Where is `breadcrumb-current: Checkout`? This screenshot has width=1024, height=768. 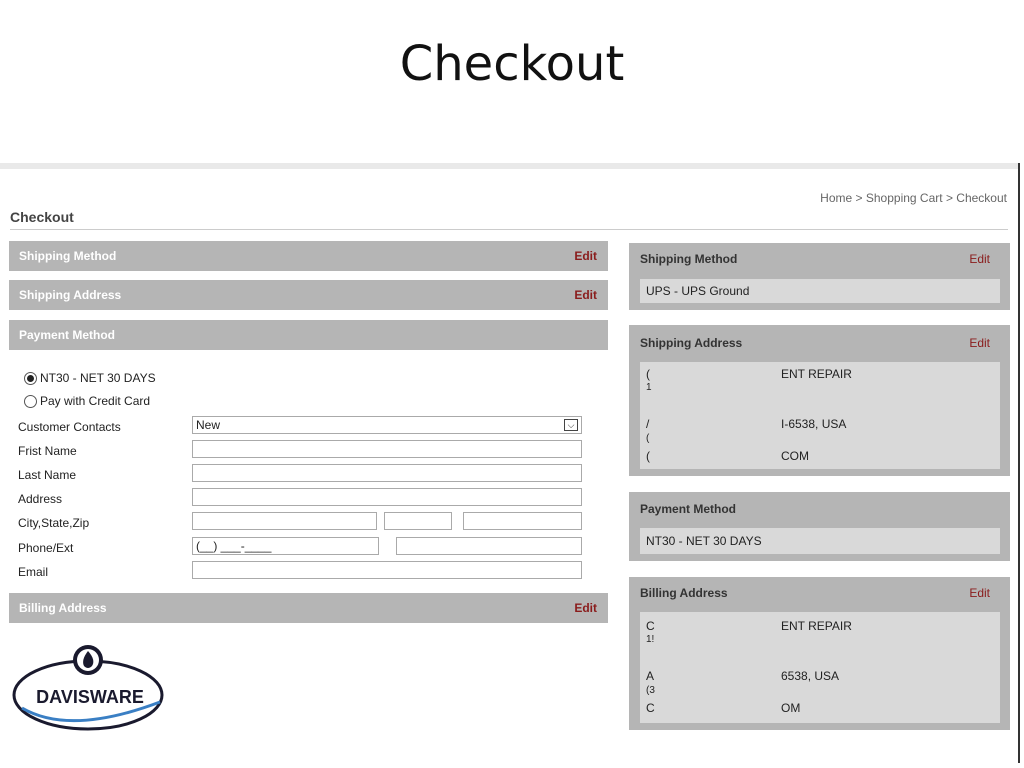 breadcrumb-current: Checkout is located at coordinates (981, 198).